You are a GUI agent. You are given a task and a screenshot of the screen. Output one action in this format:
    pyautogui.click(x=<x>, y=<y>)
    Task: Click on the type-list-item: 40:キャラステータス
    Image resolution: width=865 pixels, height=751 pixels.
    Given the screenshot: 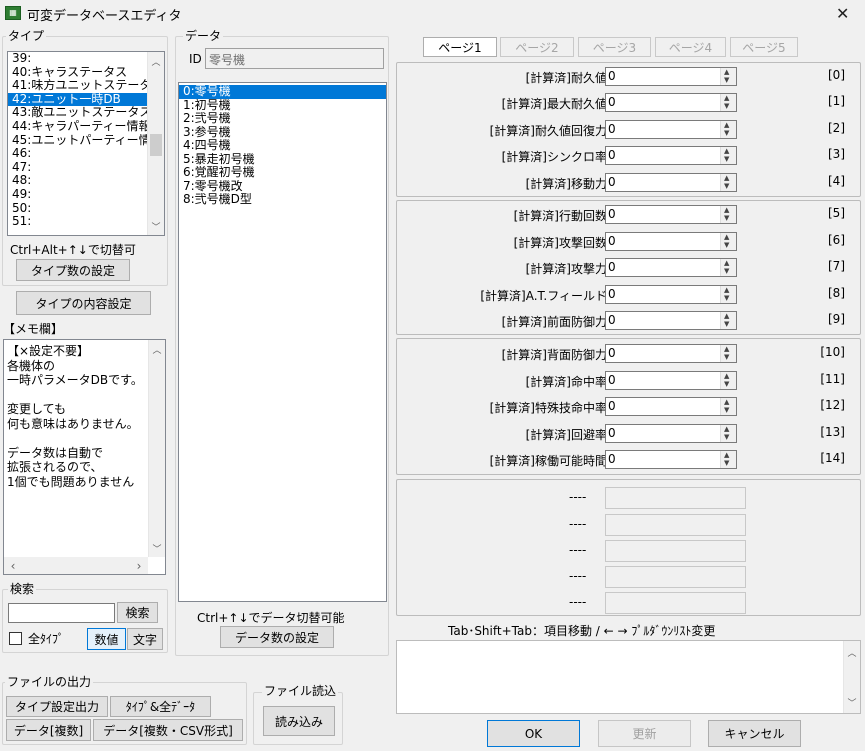 What is the action you would take?
    pyautogui.click(x=77, y=73)
    